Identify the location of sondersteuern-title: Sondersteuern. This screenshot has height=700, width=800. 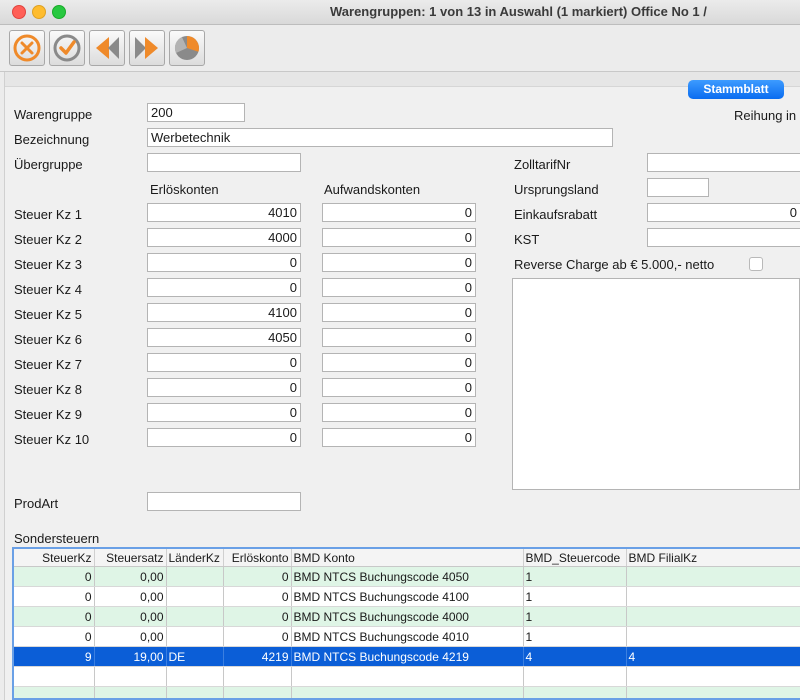
(57, 538).